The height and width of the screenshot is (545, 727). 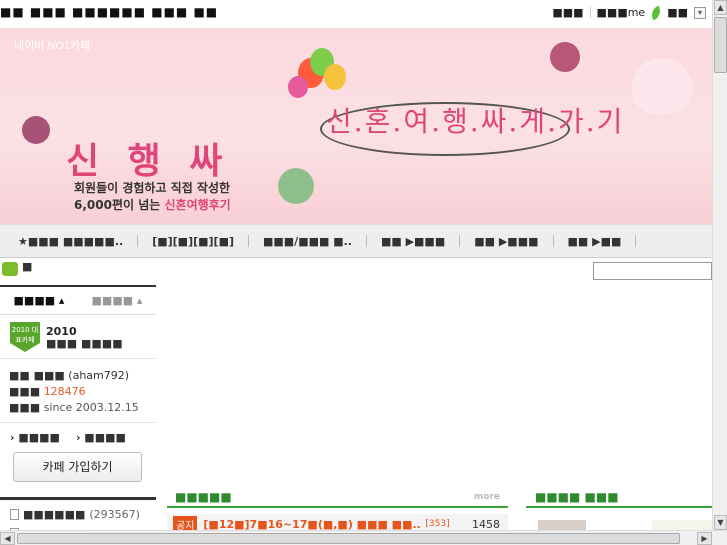 I want to click on leaf-icon, so click(x=656, y=12).